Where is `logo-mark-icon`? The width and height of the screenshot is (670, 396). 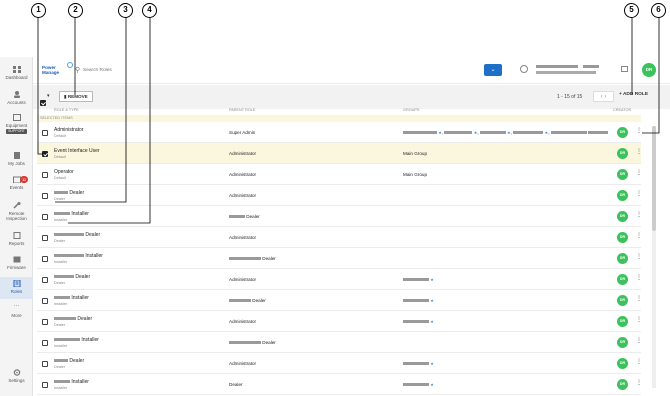
logo-mark-icon is located at coordinates (70, 65).